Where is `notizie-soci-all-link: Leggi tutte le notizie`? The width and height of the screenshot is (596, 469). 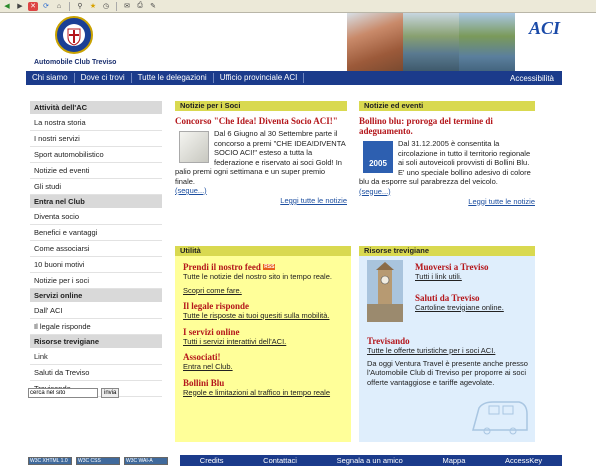
notizie-soci-all-link: Leggi tutte le notizie is located at coordinates (261, 200).